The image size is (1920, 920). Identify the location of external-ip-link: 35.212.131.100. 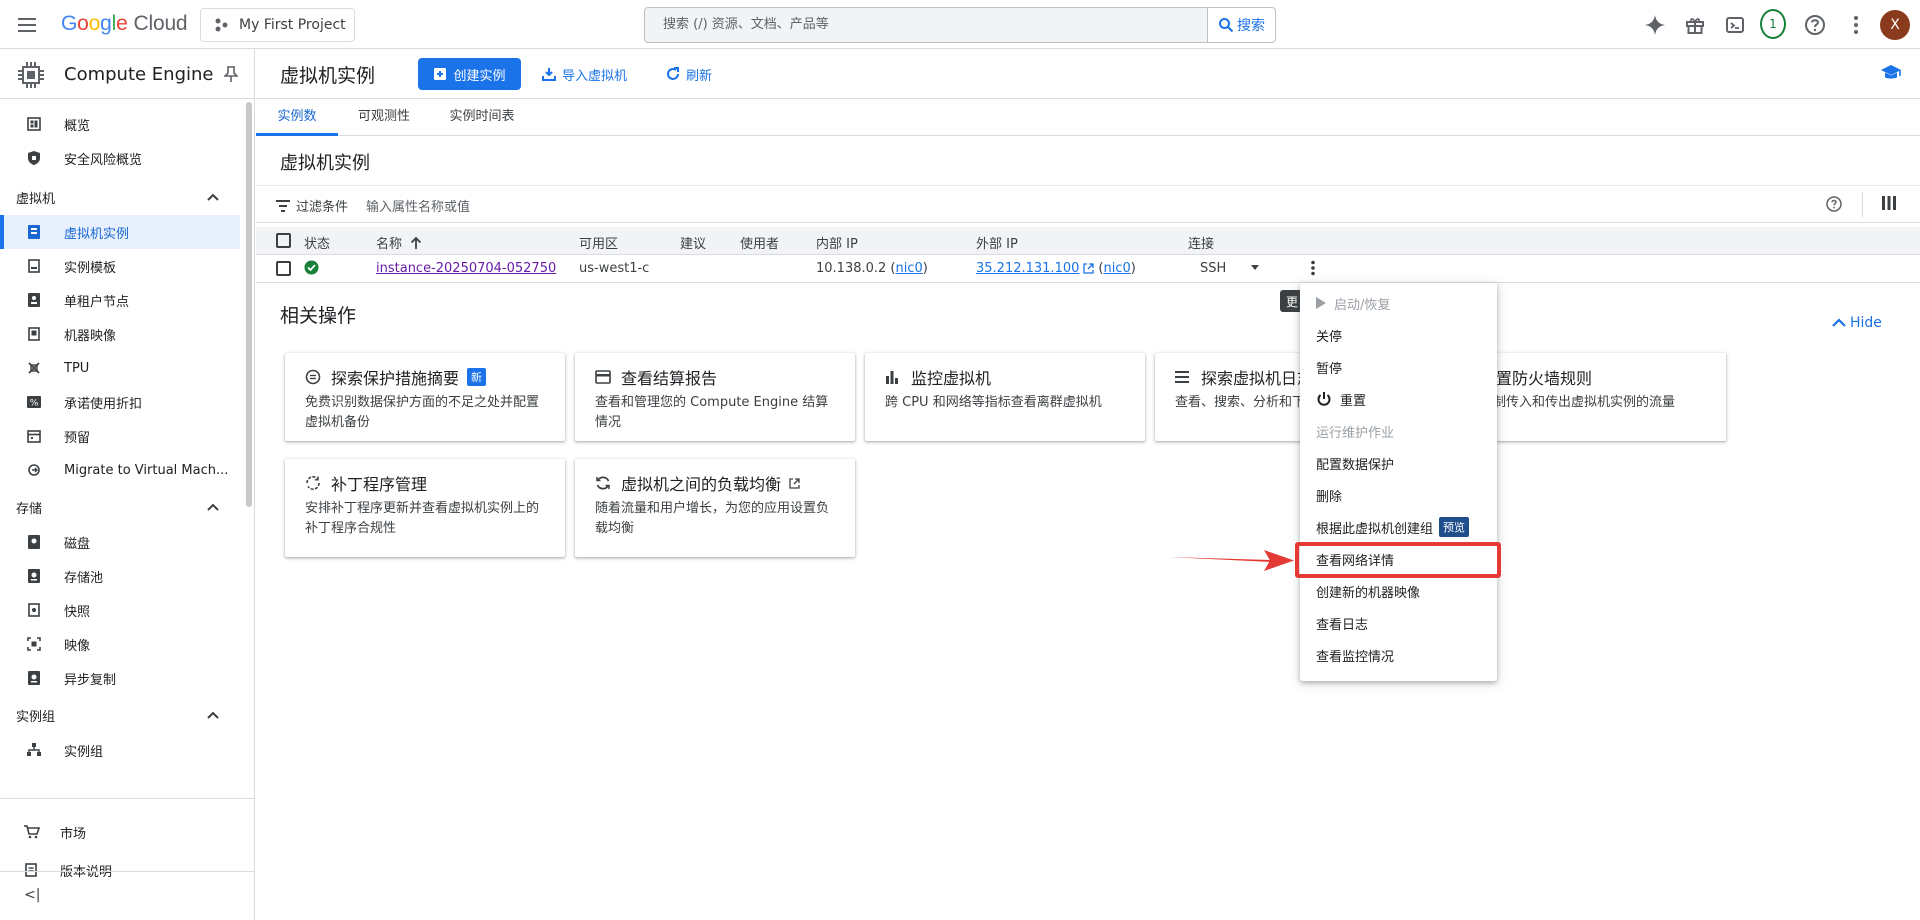
(1027, 268).